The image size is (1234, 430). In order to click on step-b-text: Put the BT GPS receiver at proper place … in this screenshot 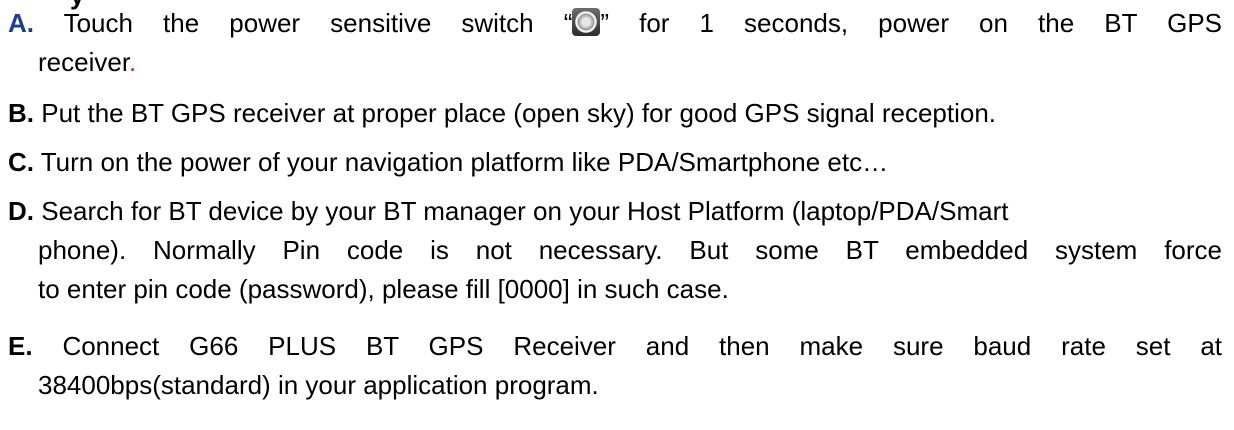, I will do `click(515, 113)`.